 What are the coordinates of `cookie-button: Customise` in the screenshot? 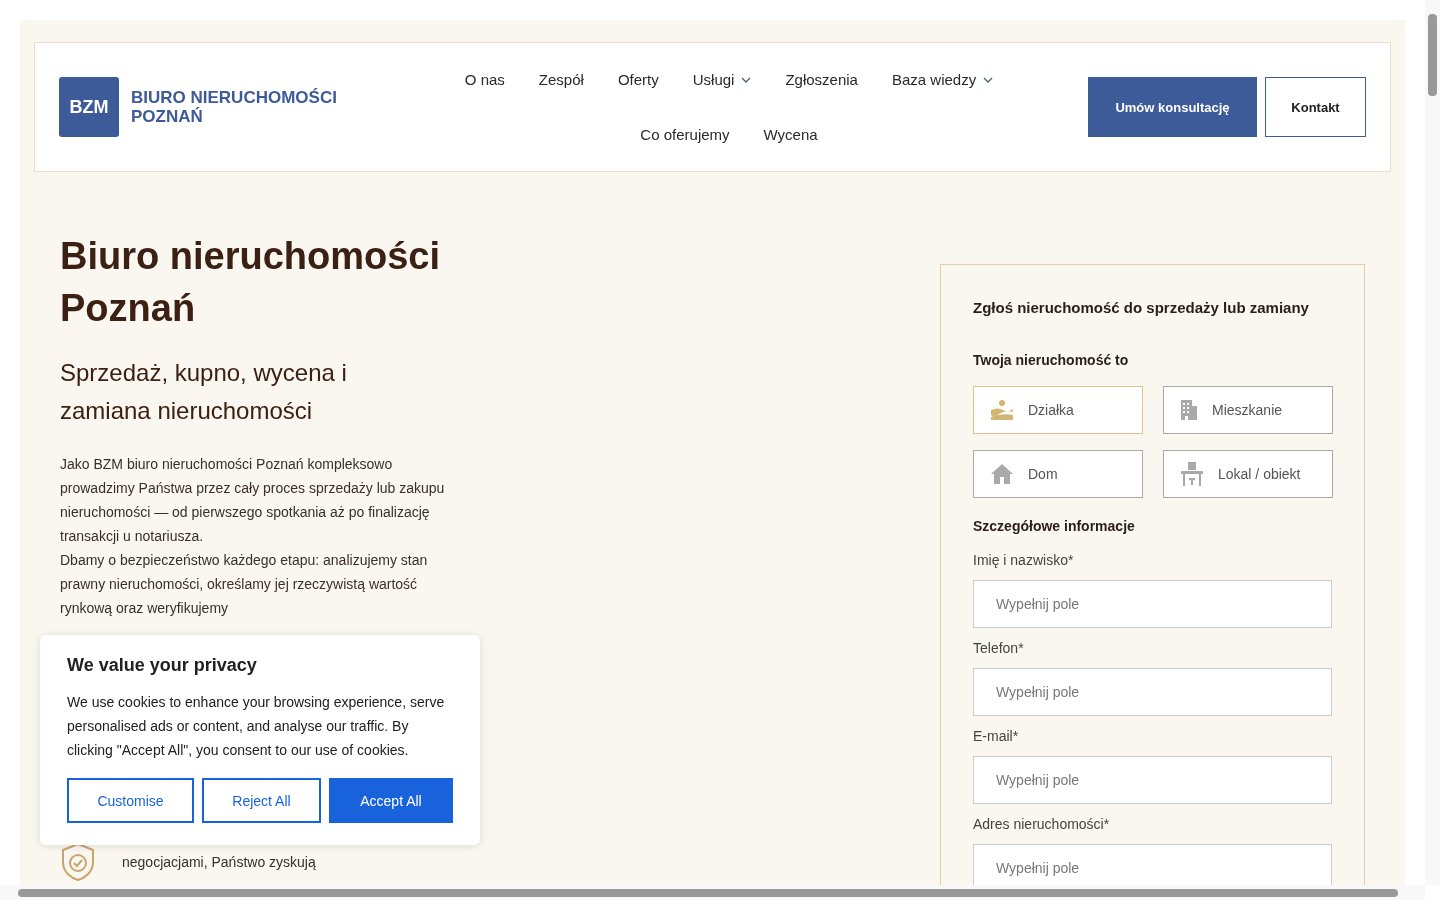 It's located at (130, 800).